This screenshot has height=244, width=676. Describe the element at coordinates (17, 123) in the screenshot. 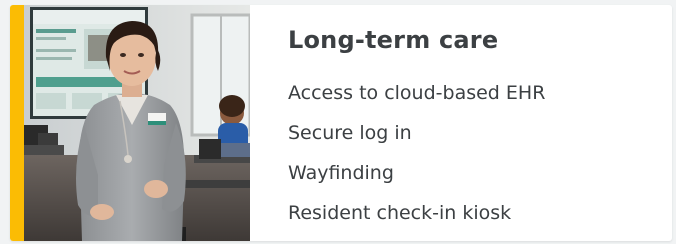

I see `accent-bar` at that location.